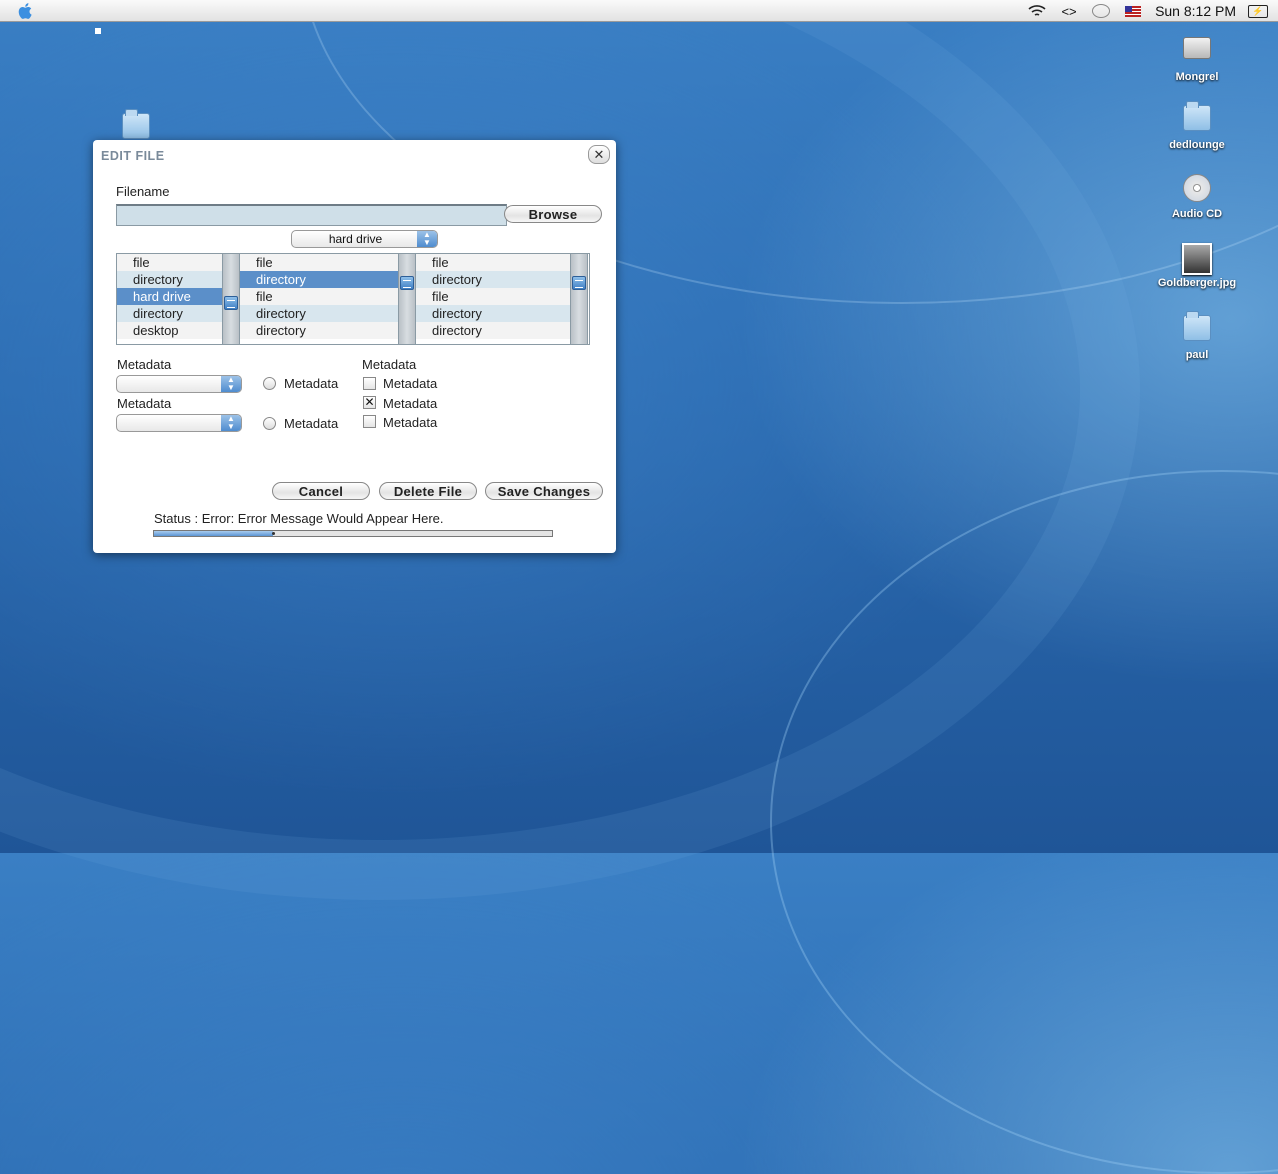  I want to click on metadata-select-1: ▲ ▼, so click(179, 384).